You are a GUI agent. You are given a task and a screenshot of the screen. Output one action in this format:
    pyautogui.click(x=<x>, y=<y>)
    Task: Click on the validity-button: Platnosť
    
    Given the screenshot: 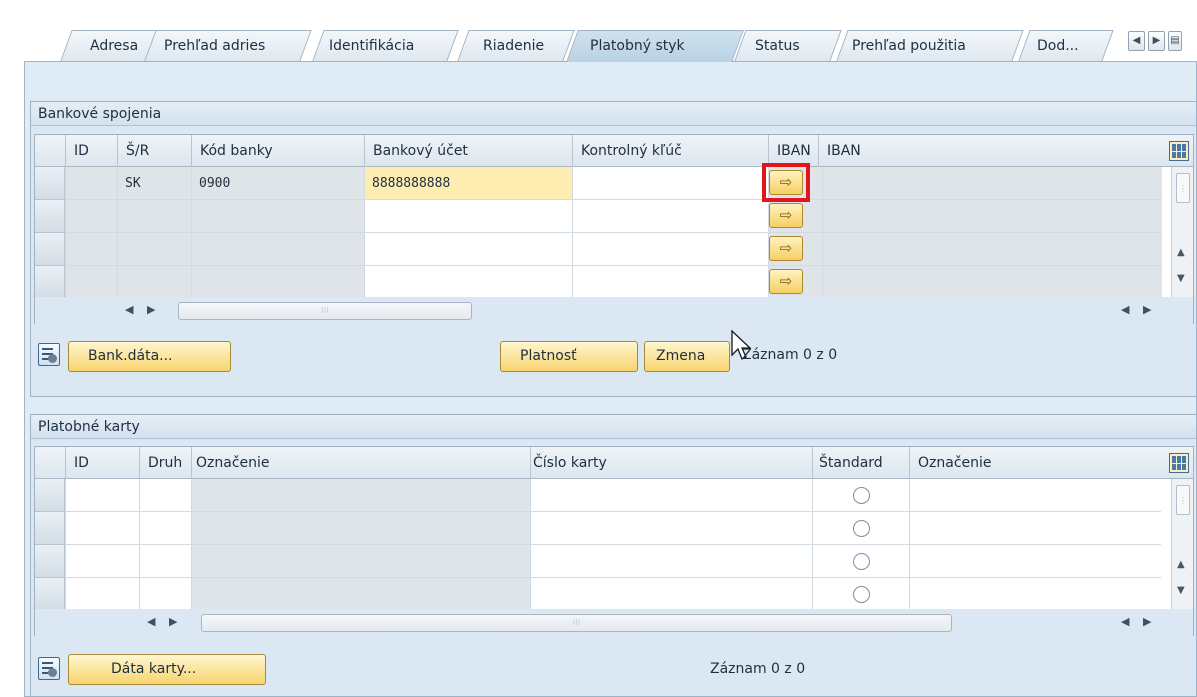 What is the action you would take?
    pyautogui.click(x=569, y=356)
    